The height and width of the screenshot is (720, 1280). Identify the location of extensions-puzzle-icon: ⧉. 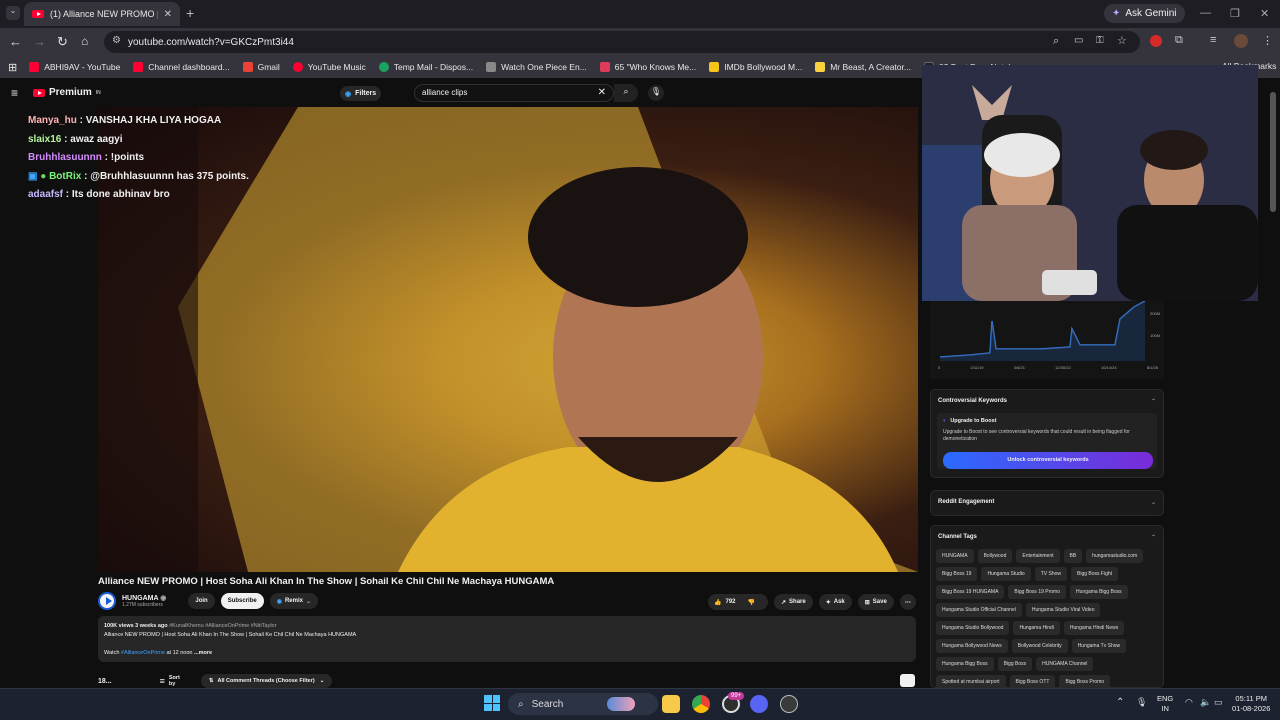
(1179, 40).